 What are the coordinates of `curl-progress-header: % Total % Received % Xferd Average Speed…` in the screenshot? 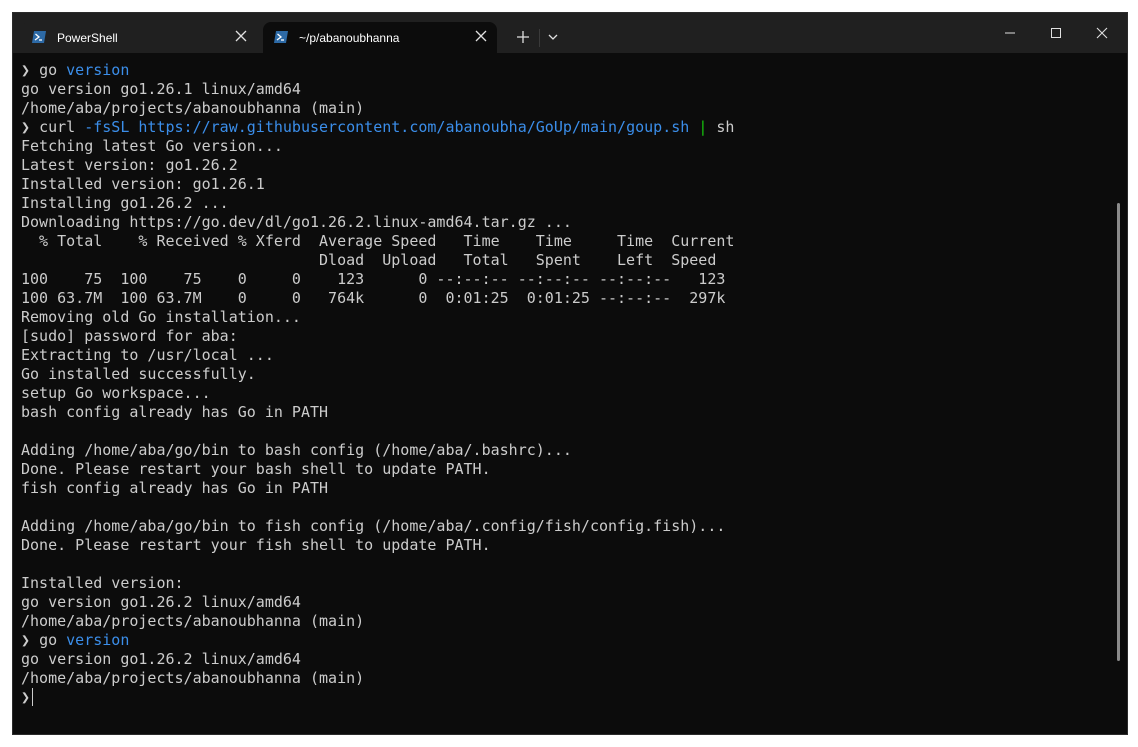 It's located at (378, 241).